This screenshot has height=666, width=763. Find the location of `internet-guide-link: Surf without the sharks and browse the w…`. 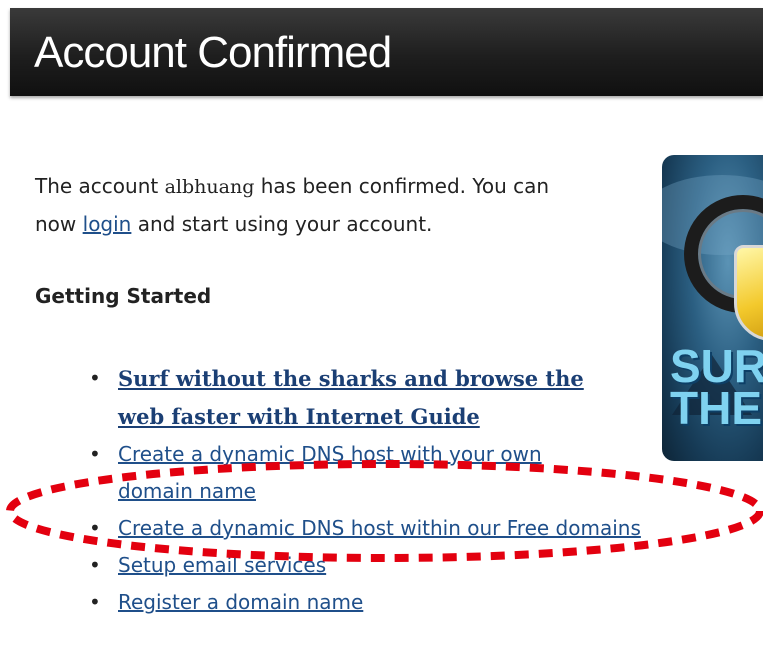

internet-guide-link: Surf without the sharks and browse the w… is located at coordinates (351, 397).